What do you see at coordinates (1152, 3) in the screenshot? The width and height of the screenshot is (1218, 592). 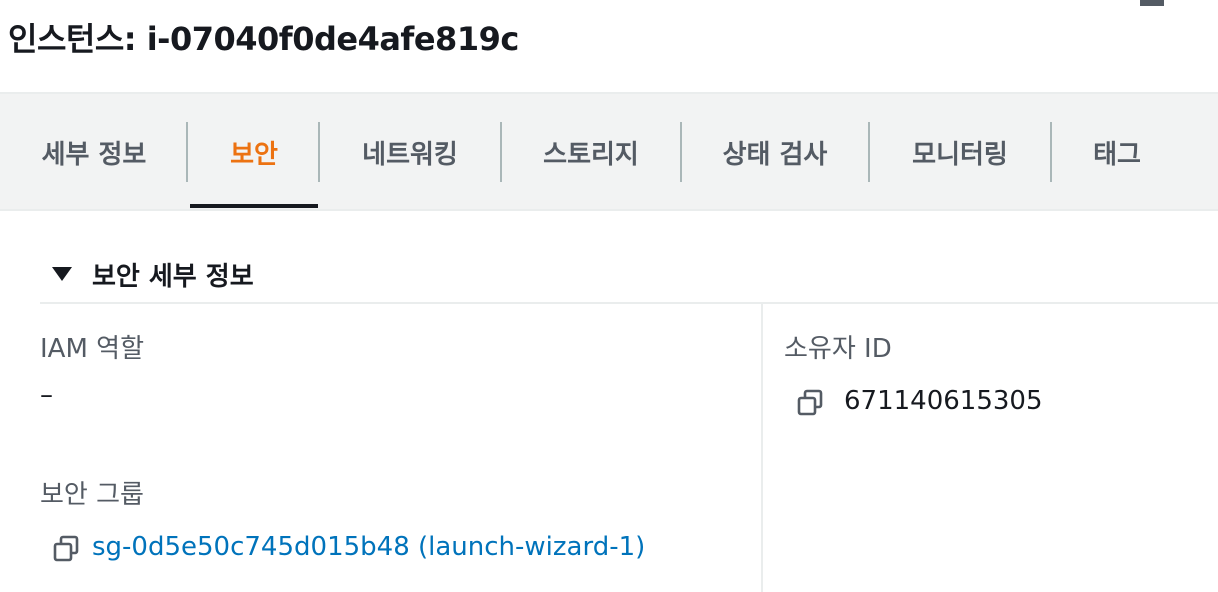 I see `menu-icon` at bounding box center [1152, 3].